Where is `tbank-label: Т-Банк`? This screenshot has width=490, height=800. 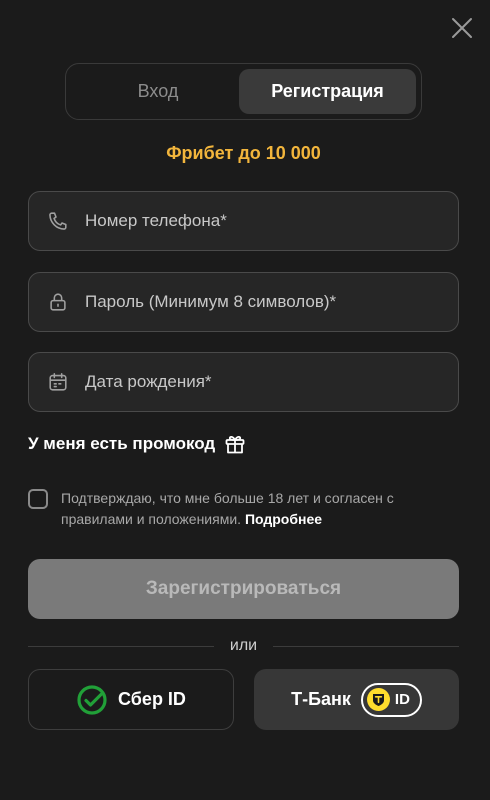 tbank-label: Т-Банк is located at coordinates (321, 699).